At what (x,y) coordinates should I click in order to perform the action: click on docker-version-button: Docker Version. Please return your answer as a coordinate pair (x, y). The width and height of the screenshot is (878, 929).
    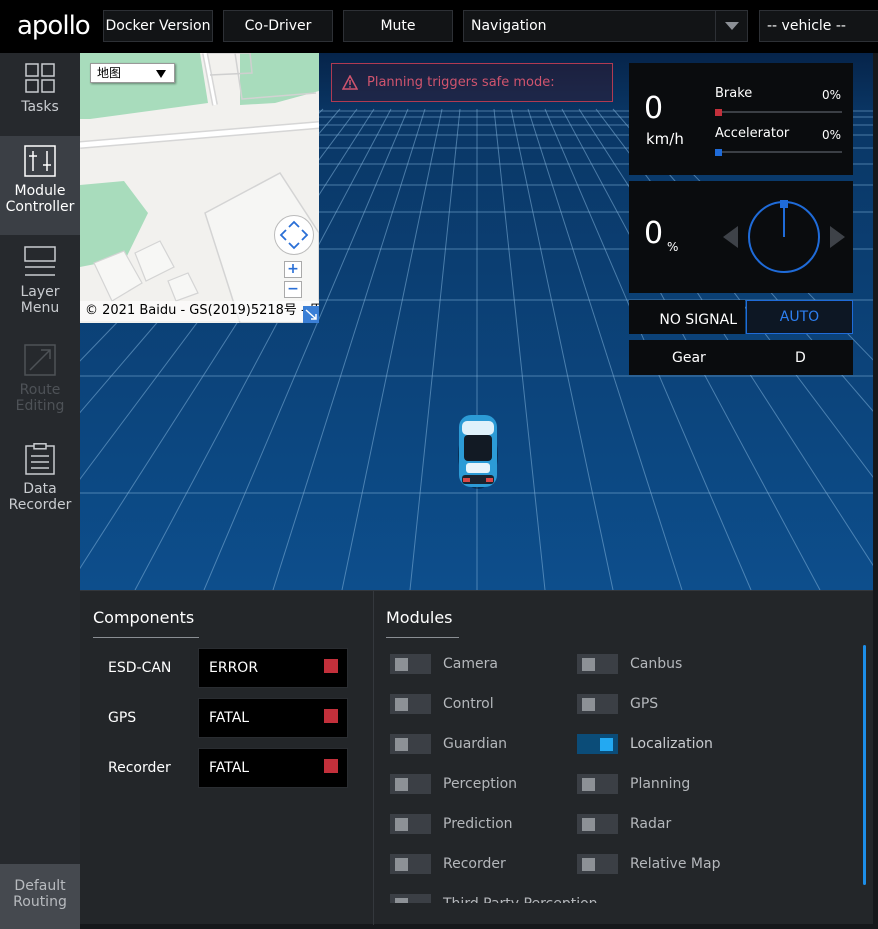
    Looking at the image, I should click on (158, 26).